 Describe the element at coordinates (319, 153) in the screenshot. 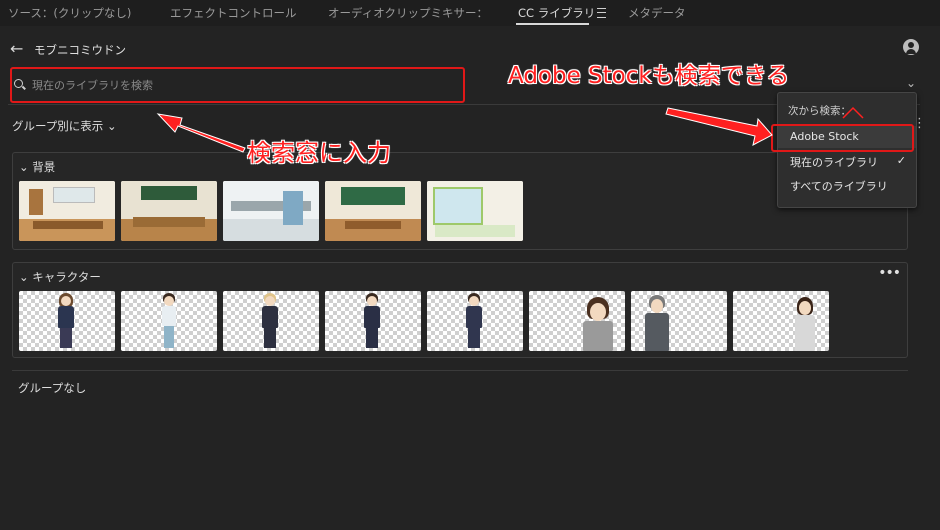

I see `annotation-search-box: 検索窓に入力` at that location.